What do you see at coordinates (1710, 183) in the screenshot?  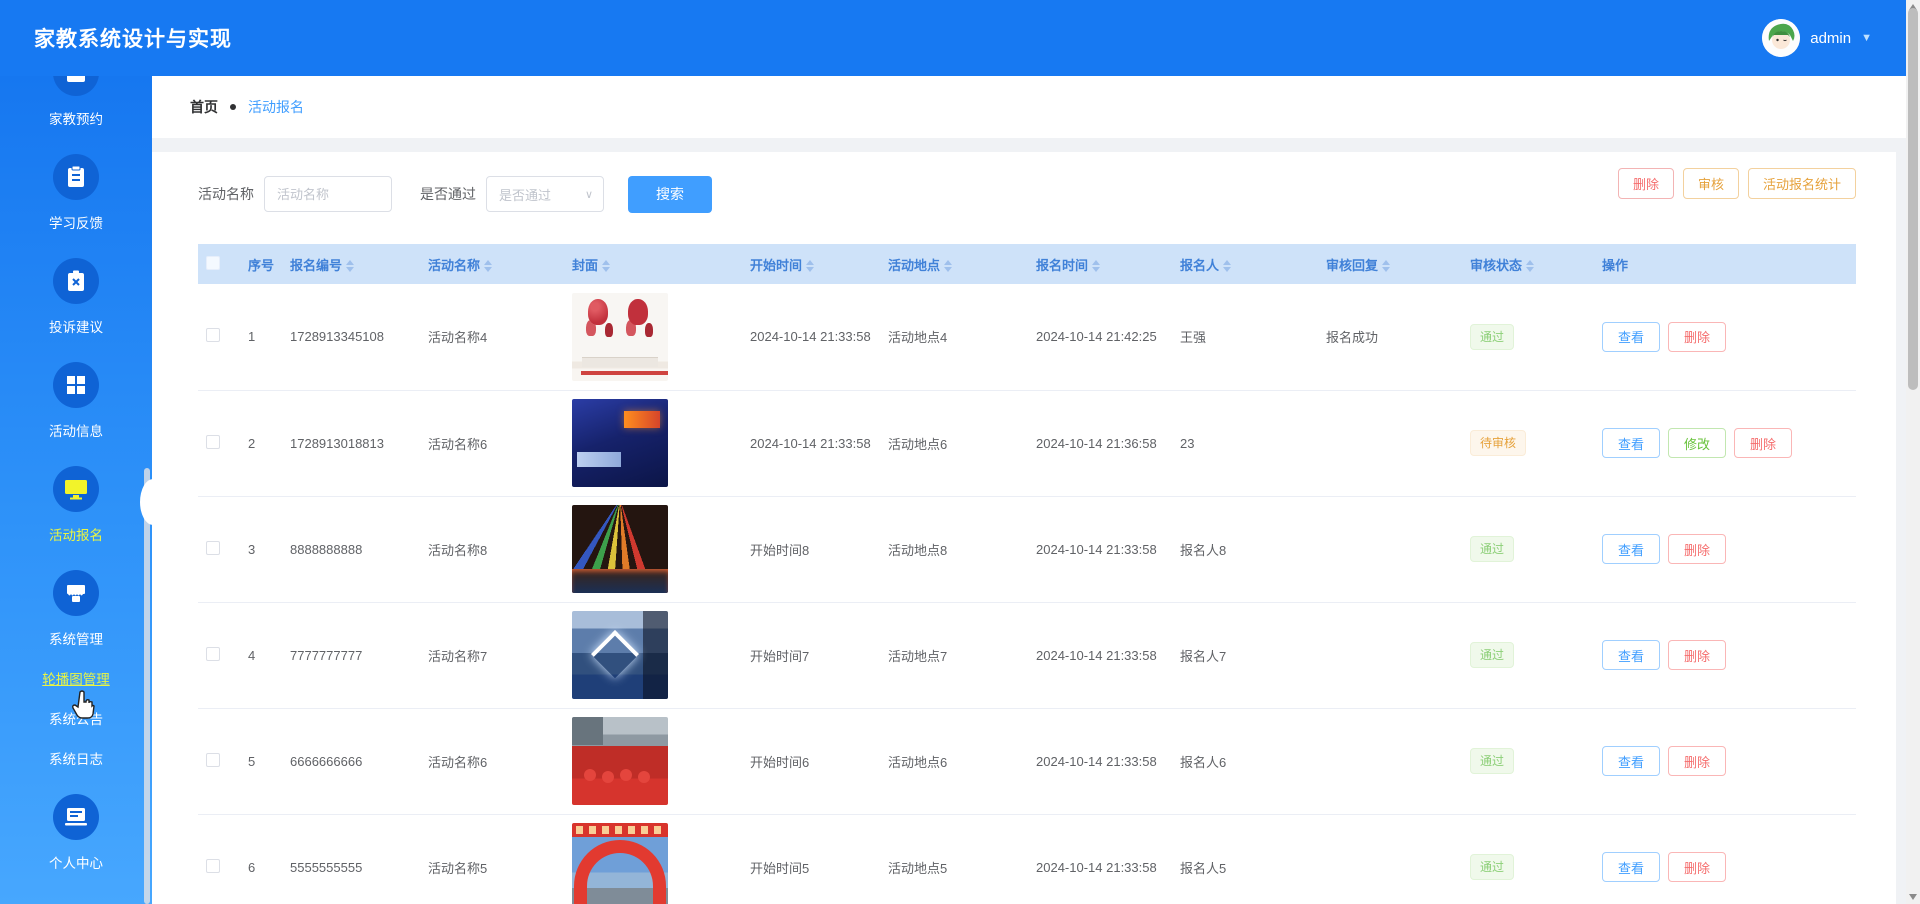 I see `audit-button: 审核` at bounding box center [1710, 183].